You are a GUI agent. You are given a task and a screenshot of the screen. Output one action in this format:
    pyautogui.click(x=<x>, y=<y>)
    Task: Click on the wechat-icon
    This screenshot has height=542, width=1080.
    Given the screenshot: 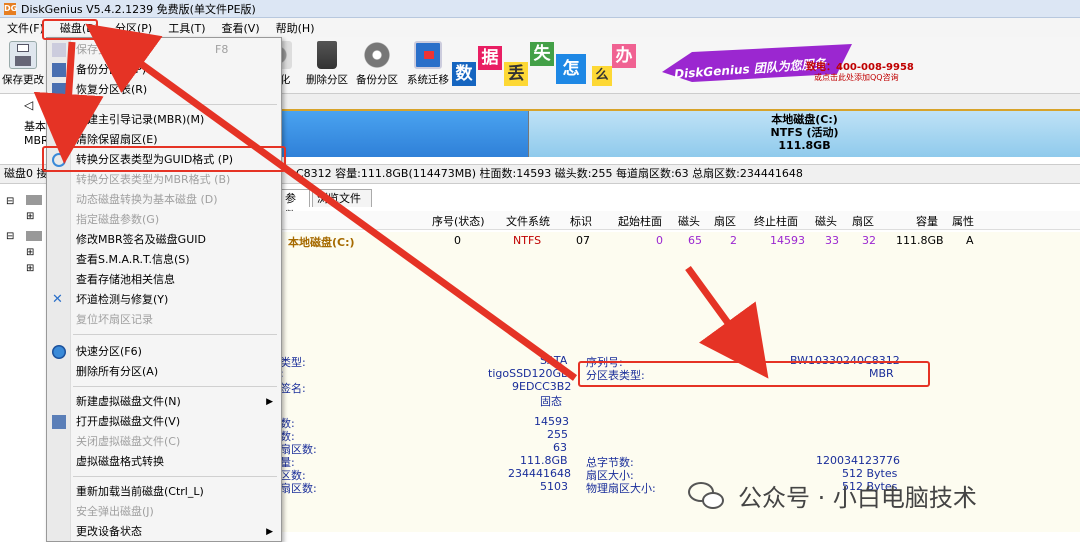 What is the action you would take?
    pyautogui.click(x=708, y=496)
    